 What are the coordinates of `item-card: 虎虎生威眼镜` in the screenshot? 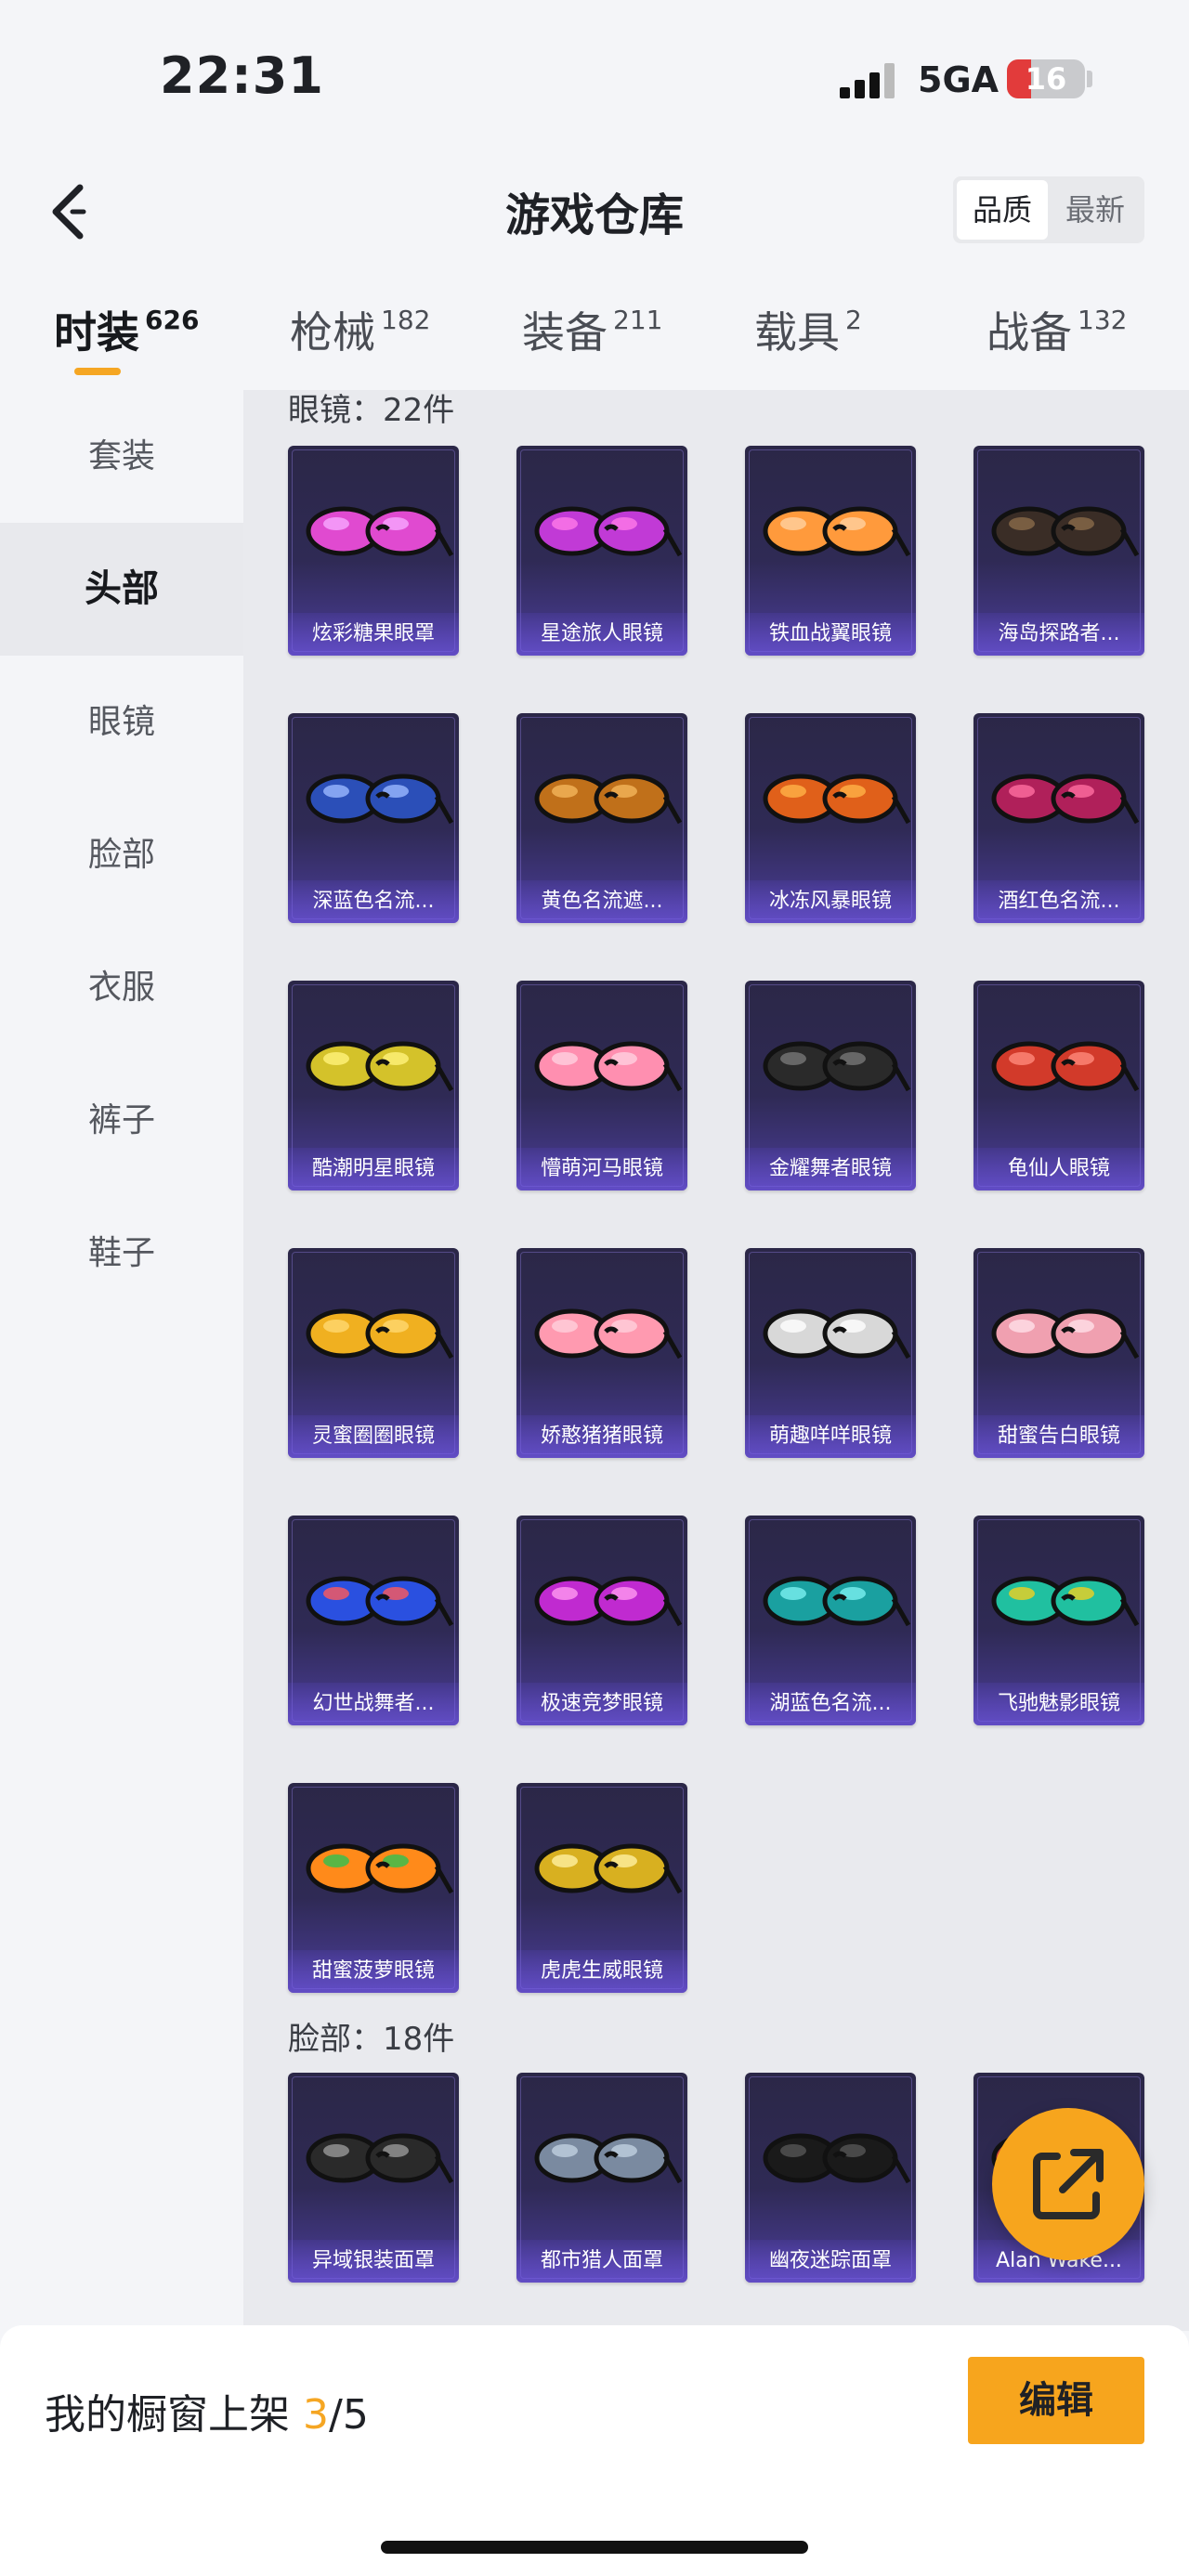 It's located at (601, 1888).